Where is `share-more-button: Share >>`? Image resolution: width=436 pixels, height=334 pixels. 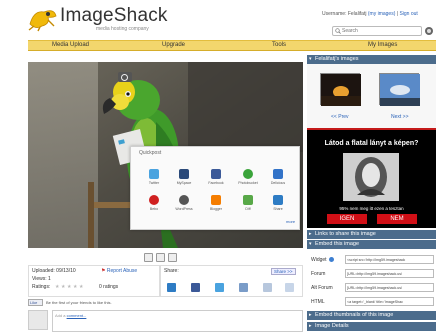 share-more-button: Share >> is located at coordinates (283, 271).